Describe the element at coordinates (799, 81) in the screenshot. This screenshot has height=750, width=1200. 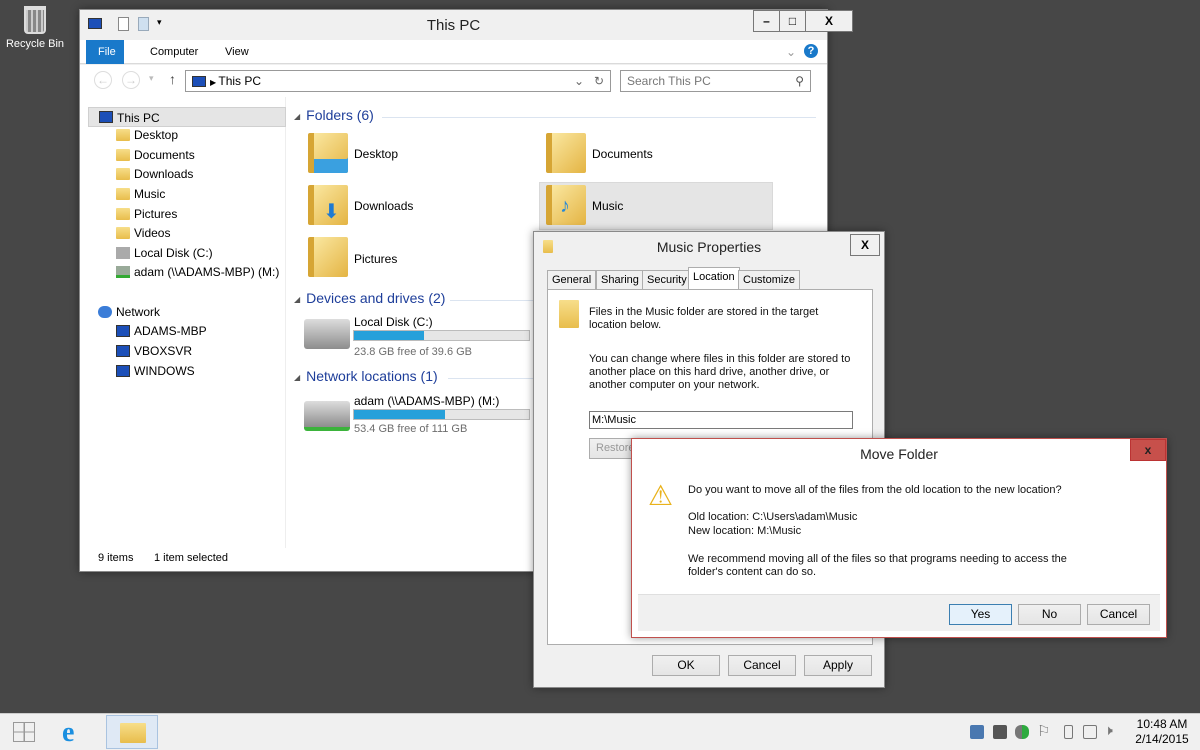
I see `search-icon: ⚲` at that location.